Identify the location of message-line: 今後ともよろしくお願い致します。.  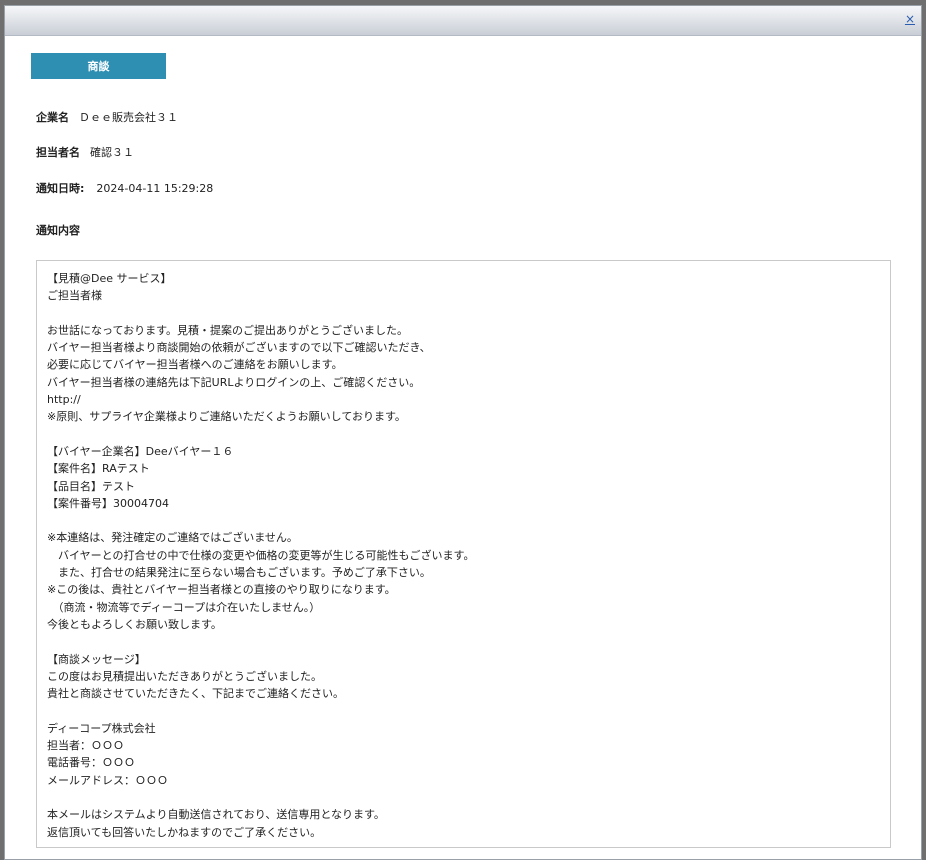
(134, 624).